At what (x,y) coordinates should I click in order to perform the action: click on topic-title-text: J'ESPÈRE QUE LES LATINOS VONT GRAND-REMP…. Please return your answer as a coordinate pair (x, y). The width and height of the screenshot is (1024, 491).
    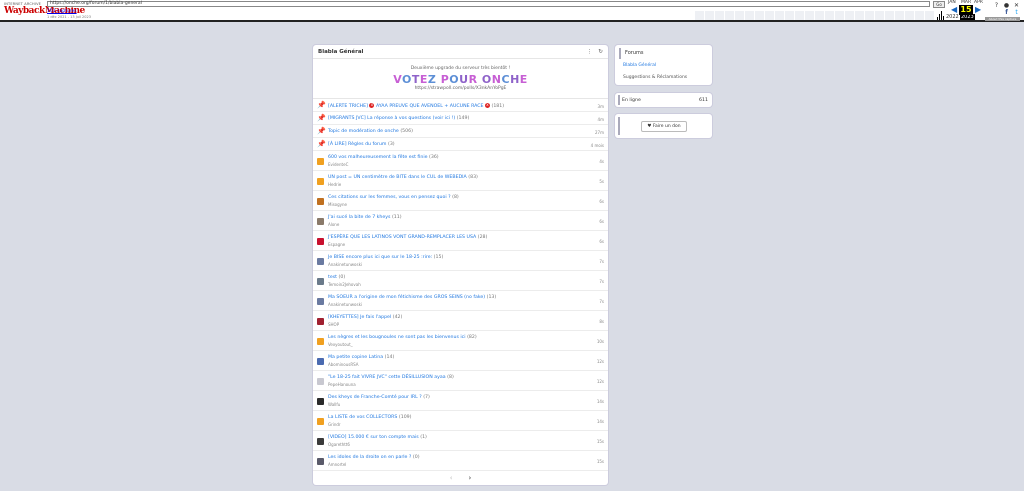
    Looking at the image, I should click on (402, 237).